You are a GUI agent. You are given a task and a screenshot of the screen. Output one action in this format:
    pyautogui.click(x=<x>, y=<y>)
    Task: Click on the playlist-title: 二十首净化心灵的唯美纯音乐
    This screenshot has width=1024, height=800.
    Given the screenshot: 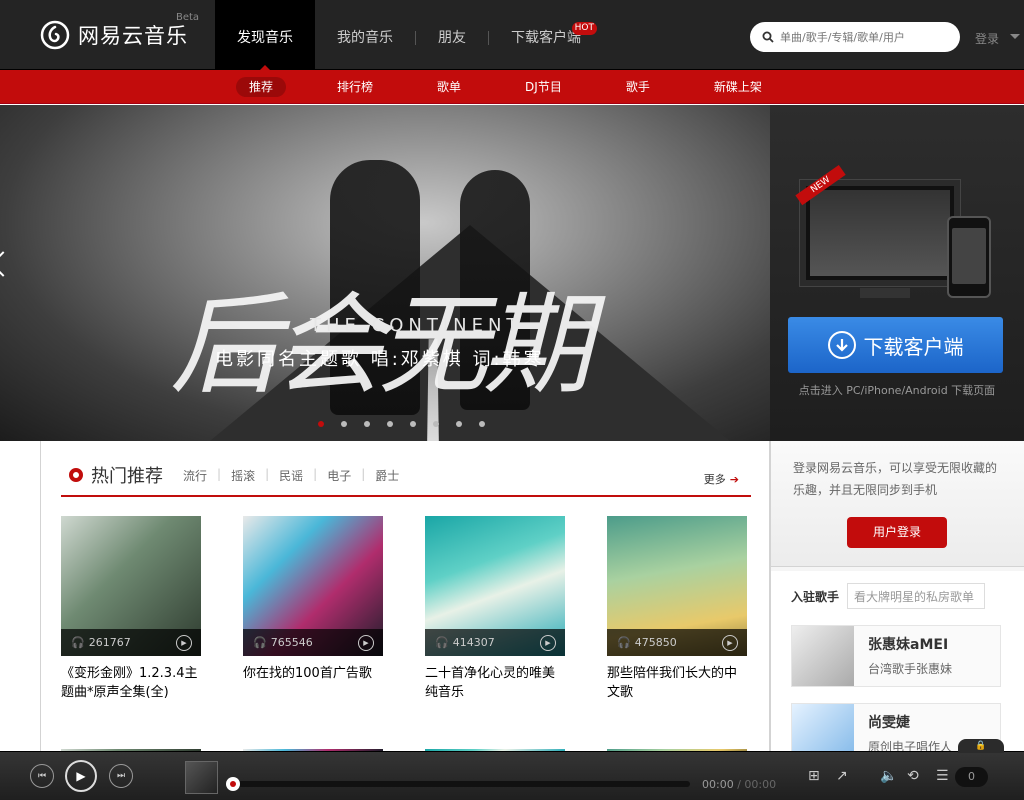 What is the action you would take?
    pyautogui.click(x=495, y=683)
    